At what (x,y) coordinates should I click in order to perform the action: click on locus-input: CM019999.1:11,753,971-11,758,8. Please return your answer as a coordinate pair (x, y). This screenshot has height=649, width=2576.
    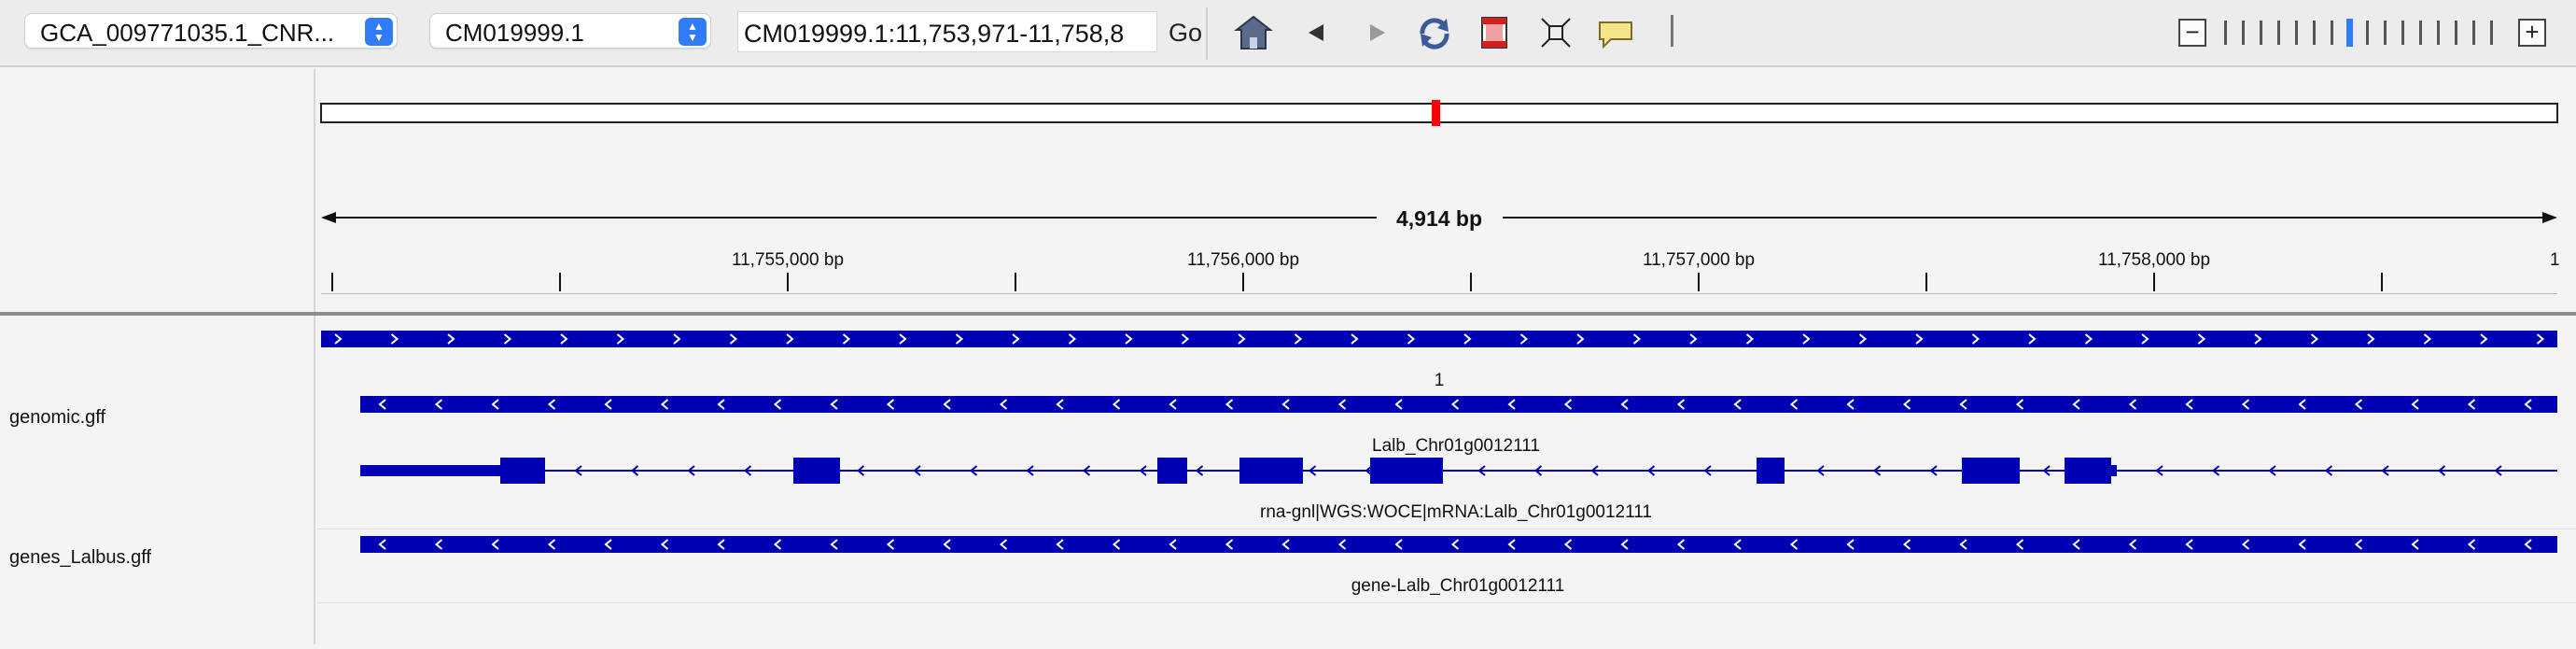
    Looking at the image, I should click on (947, 31).